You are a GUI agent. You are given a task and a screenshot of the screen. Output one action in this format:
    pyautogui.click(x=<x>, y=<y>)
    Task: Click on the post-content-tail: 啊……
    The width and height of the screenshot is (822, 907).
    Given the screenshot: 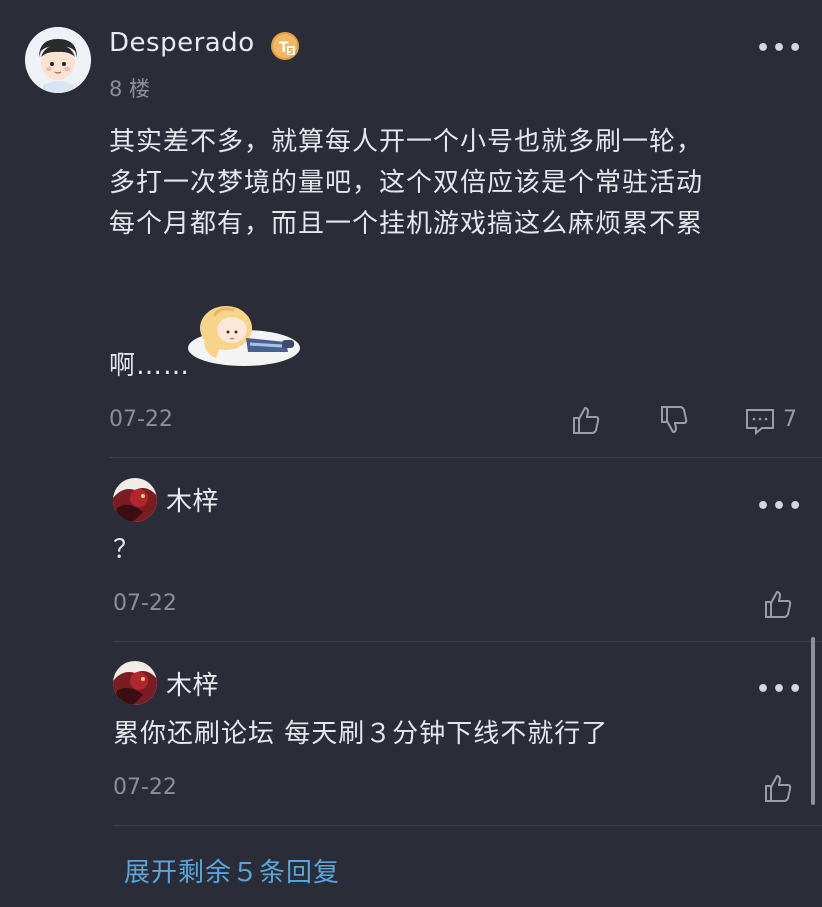 What is the action you would take?
    pyautogui.click(x=150, y=366)
    